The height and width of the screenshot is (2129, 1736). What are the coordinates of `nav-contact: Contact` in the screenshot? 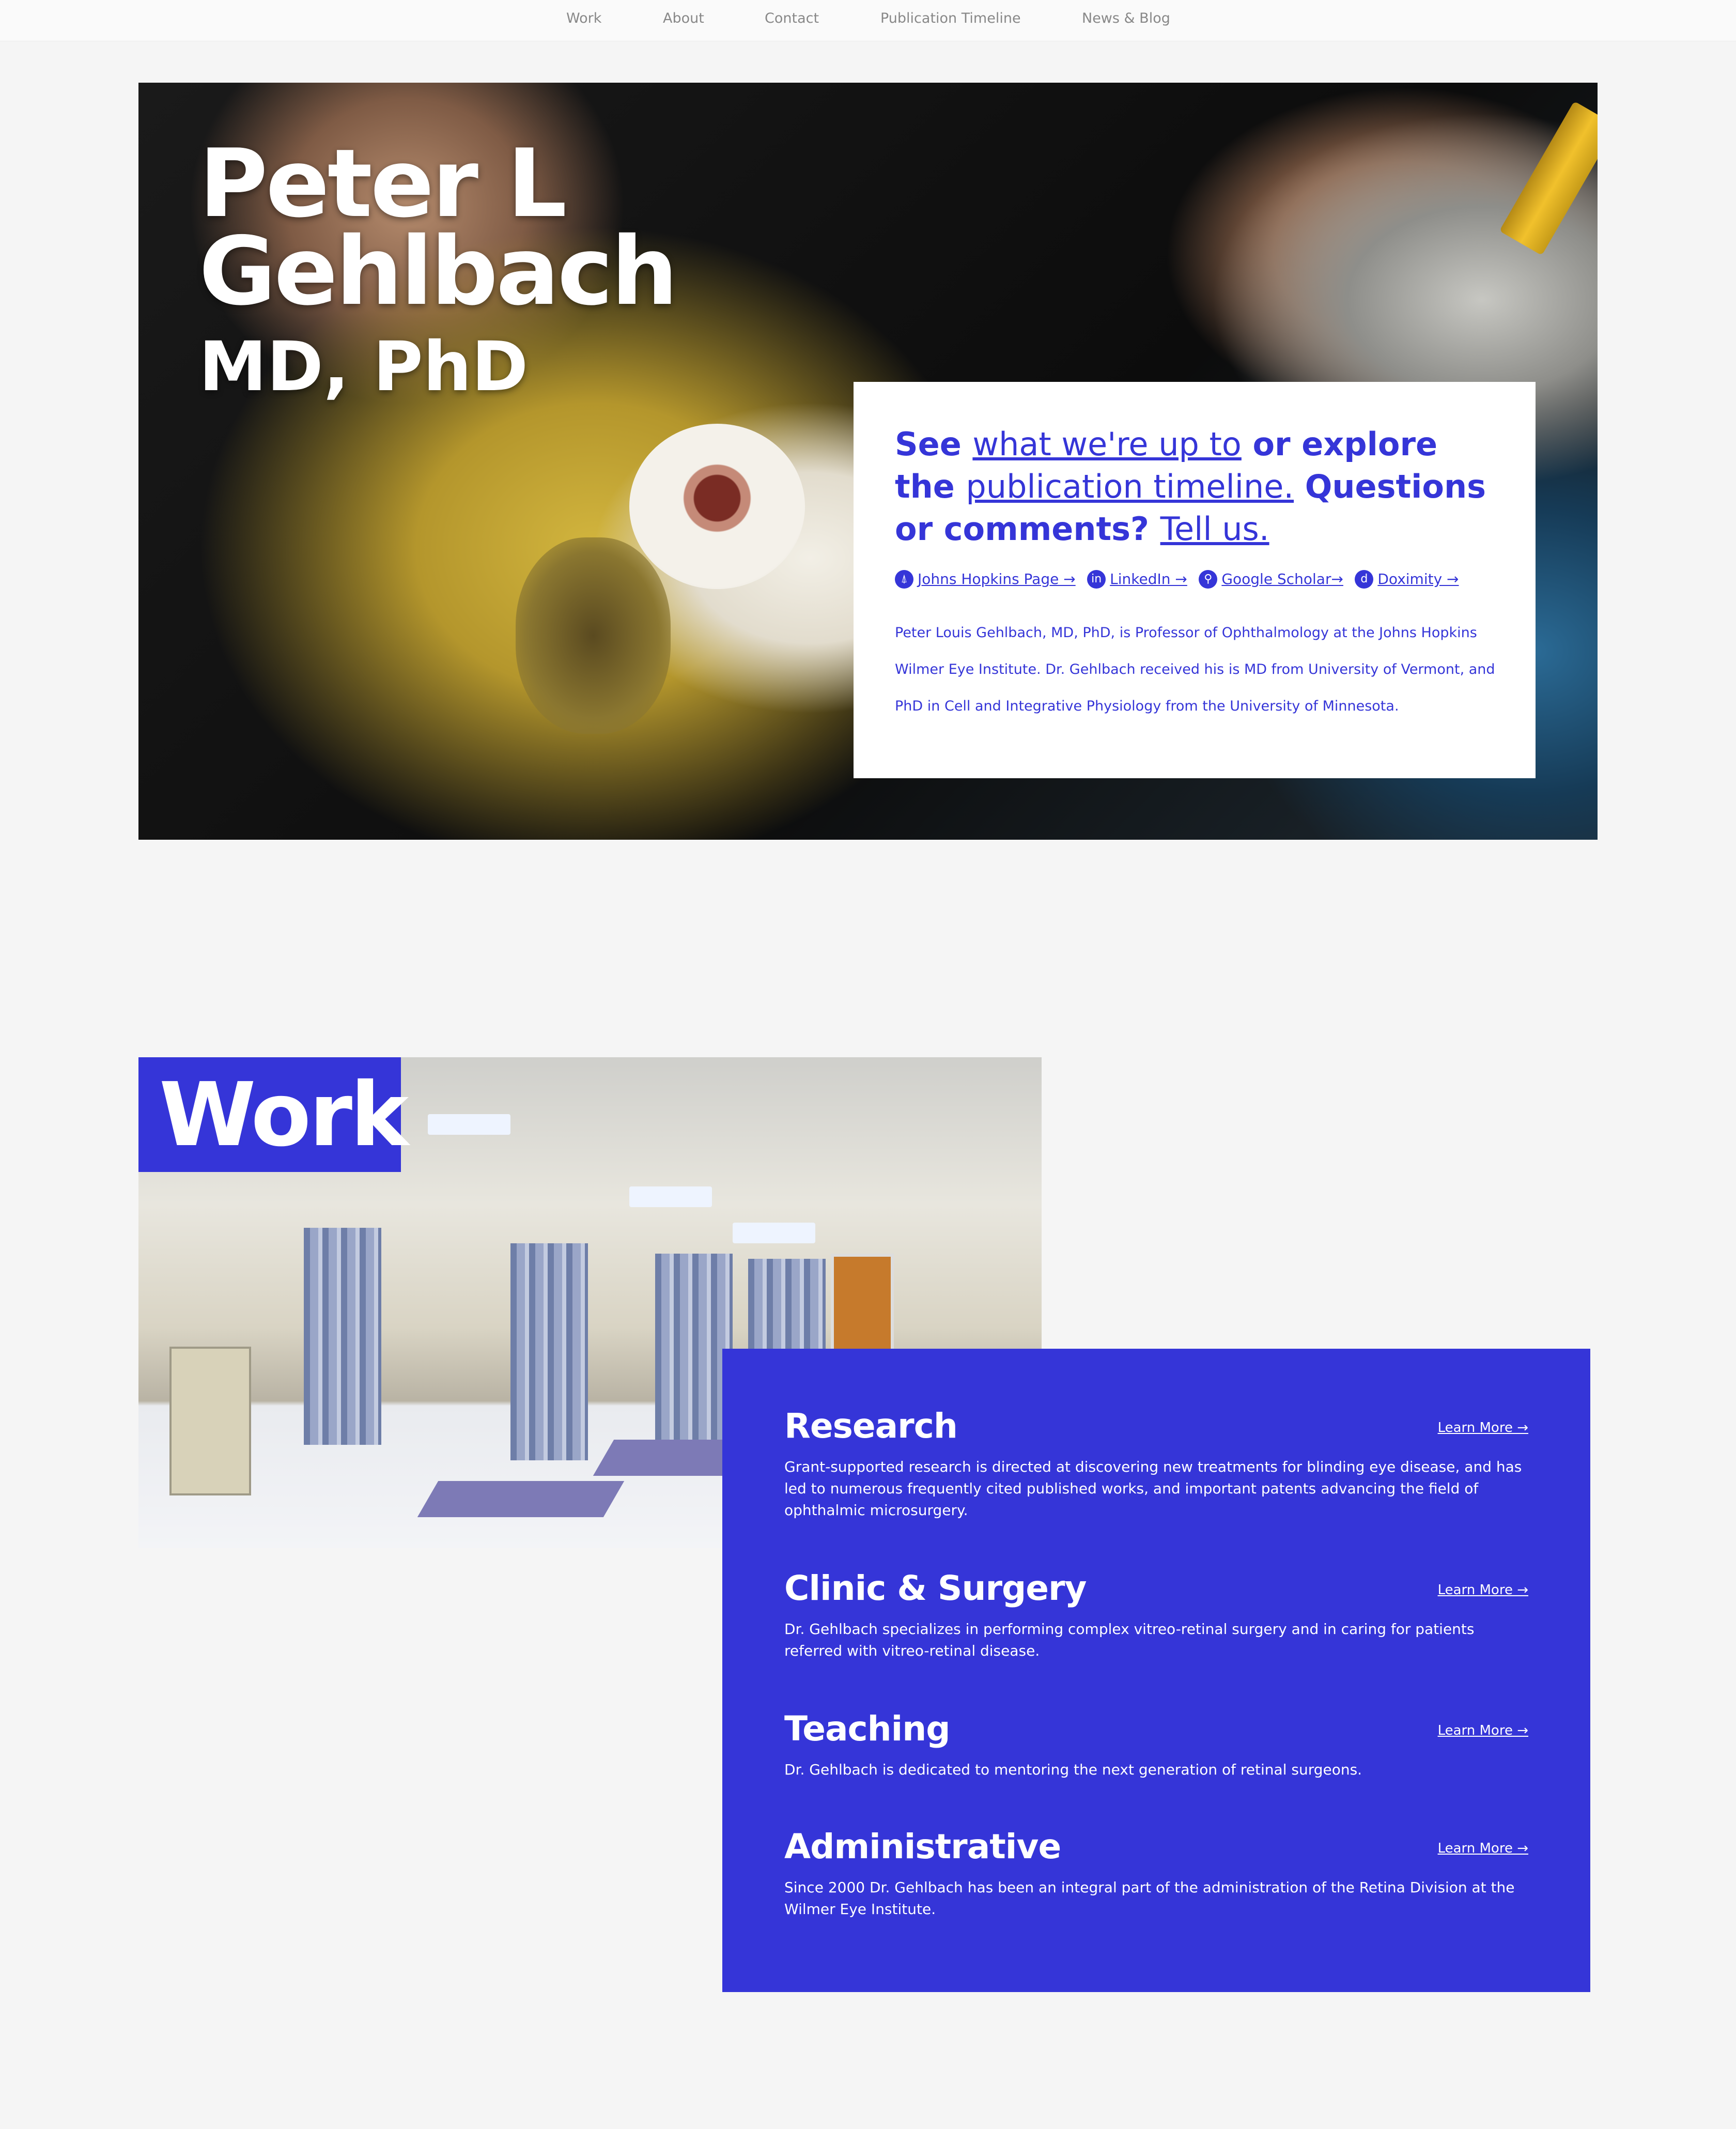 It's located at (792, 18).